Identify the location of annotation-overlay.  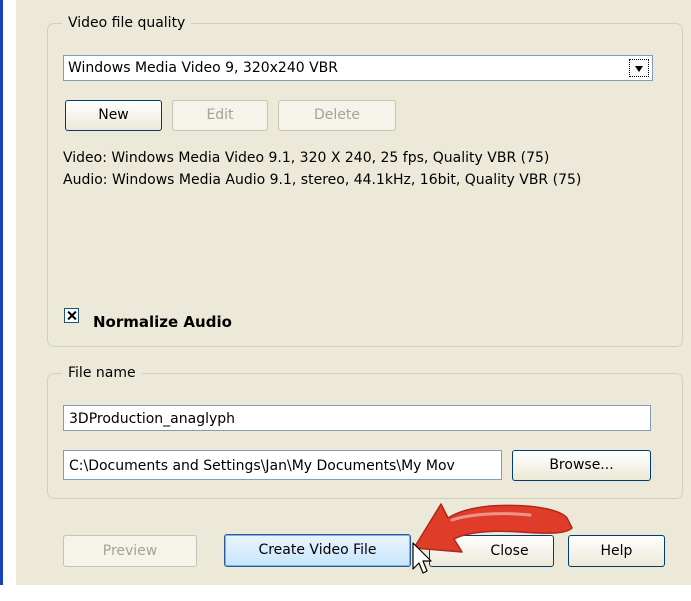
(492, 538).